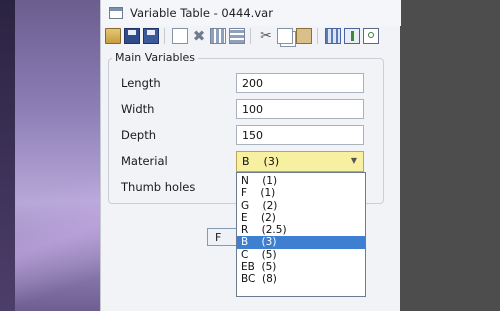 Image resolution: width=500 pixels, height=311 pixels. Describe the element at coordinates (222, 237) in the screenshot. I see `partially-hidden-button: F` at that location.